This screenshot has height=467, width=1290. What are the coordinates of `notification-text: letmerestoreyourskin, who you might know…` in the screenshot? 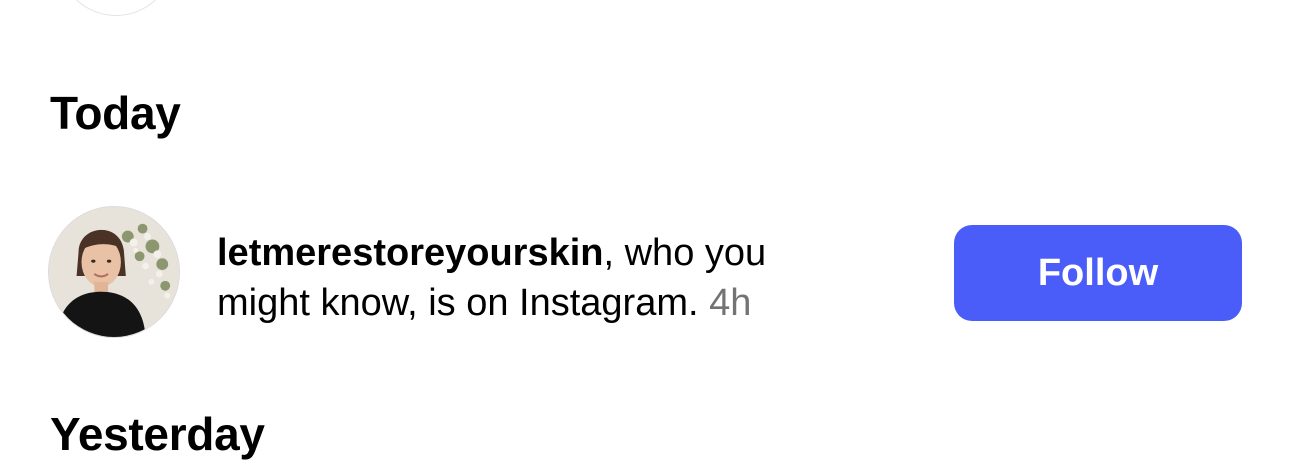 It's located at (537, 278).